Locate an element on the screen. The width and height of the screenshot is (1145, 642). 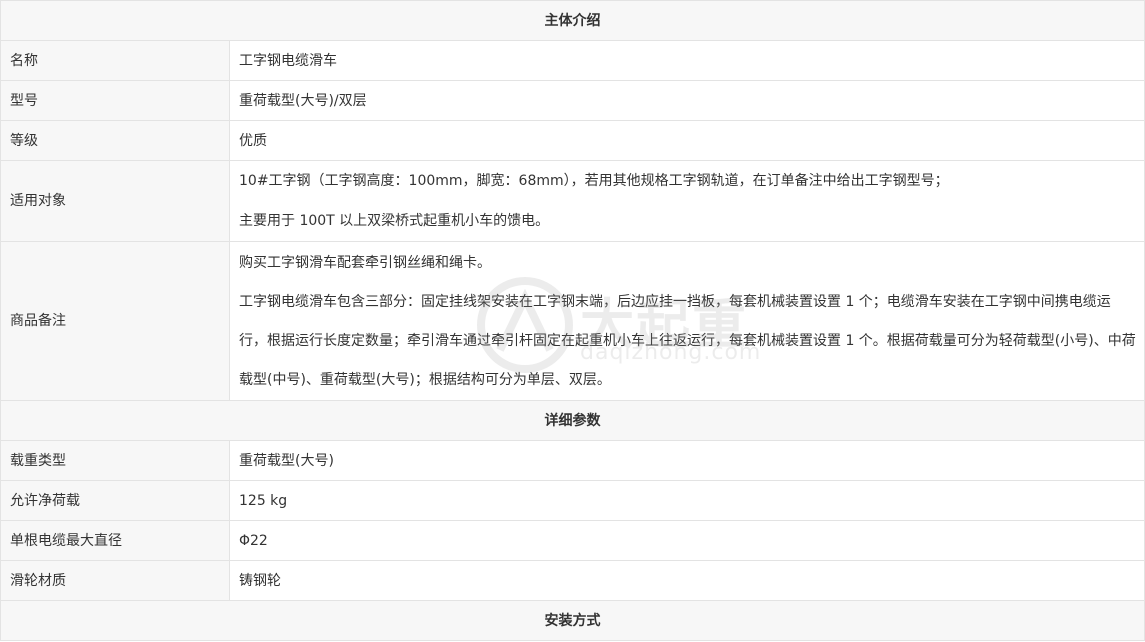
row-label: 商品备注 is located at coordinates (115, 321).